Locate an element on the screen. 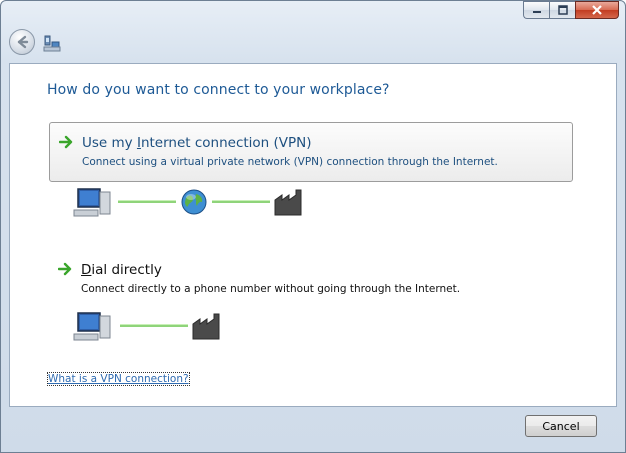 The height and width of the screenshot is (453, 626). nav-bar is located at coordinates (313, 43).